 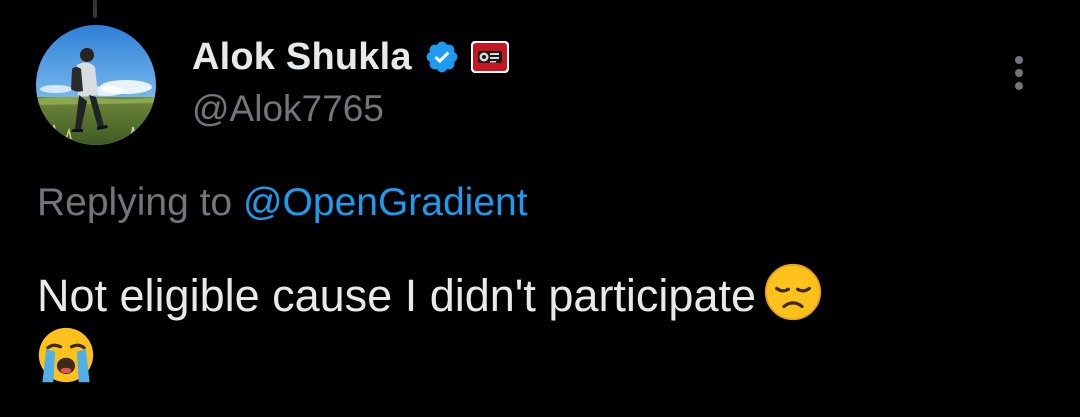 What do you see at coordinates (302, 57) in the screenshot?
I see `author-display-name: Alok Shukla` at bounding box center [302, 57].